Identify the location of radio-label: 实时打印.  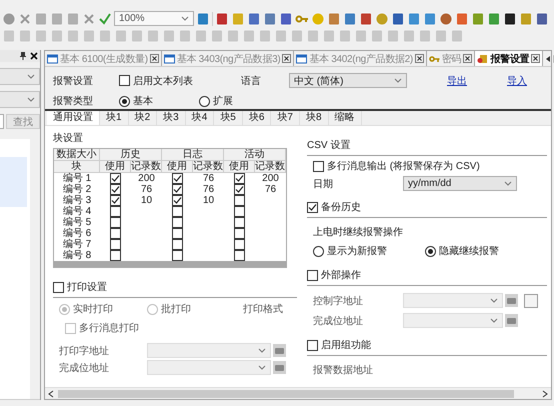
(93, 309).